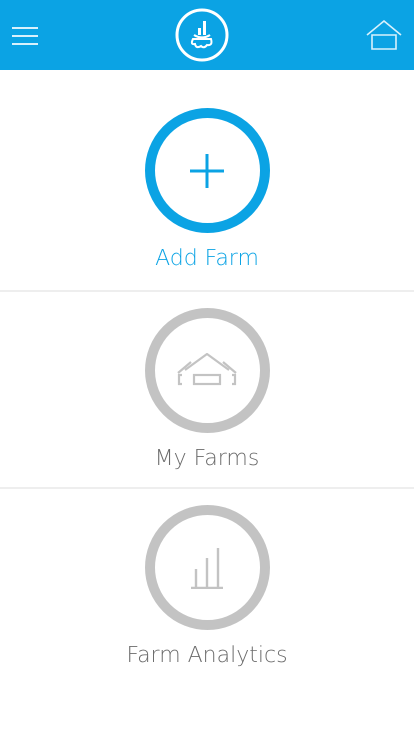 The height and width of the screenshot is (736, 414). I want to click on barn-icon, so click(207, 370).